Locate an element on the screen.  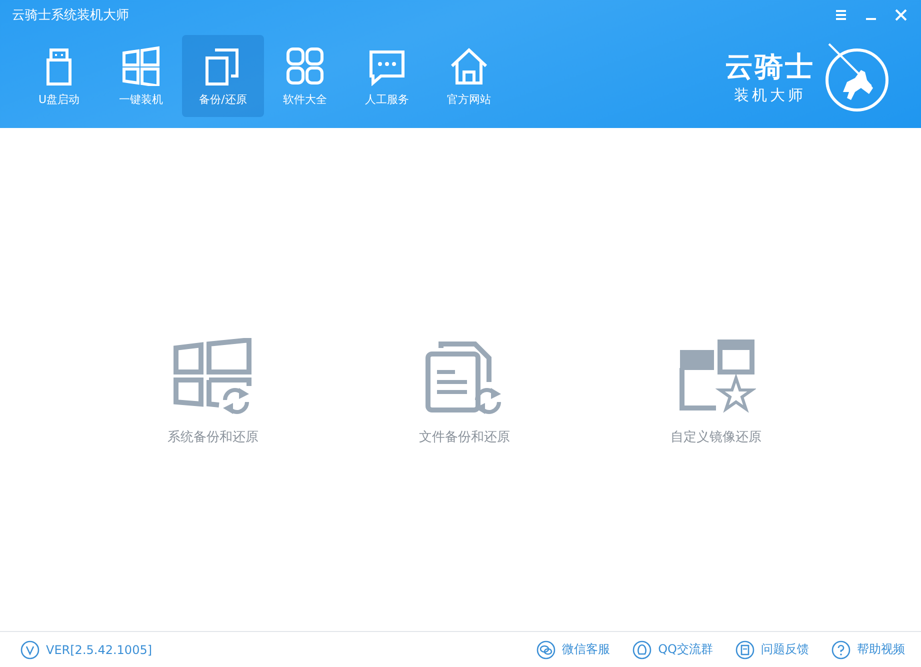
nav-tab: 一键装机 is located at coordinates (141, 76).